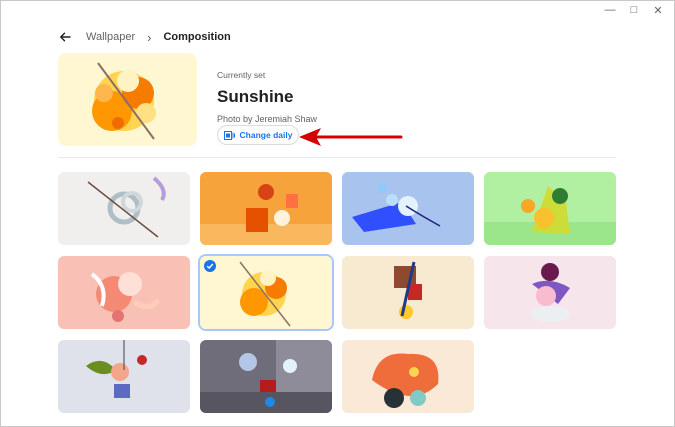 The height and width of the screenshot is (427, 675). Describe the element at coordinates (229, 135) in the screenshot. I see `shuffle-gallery-icon` at that location.